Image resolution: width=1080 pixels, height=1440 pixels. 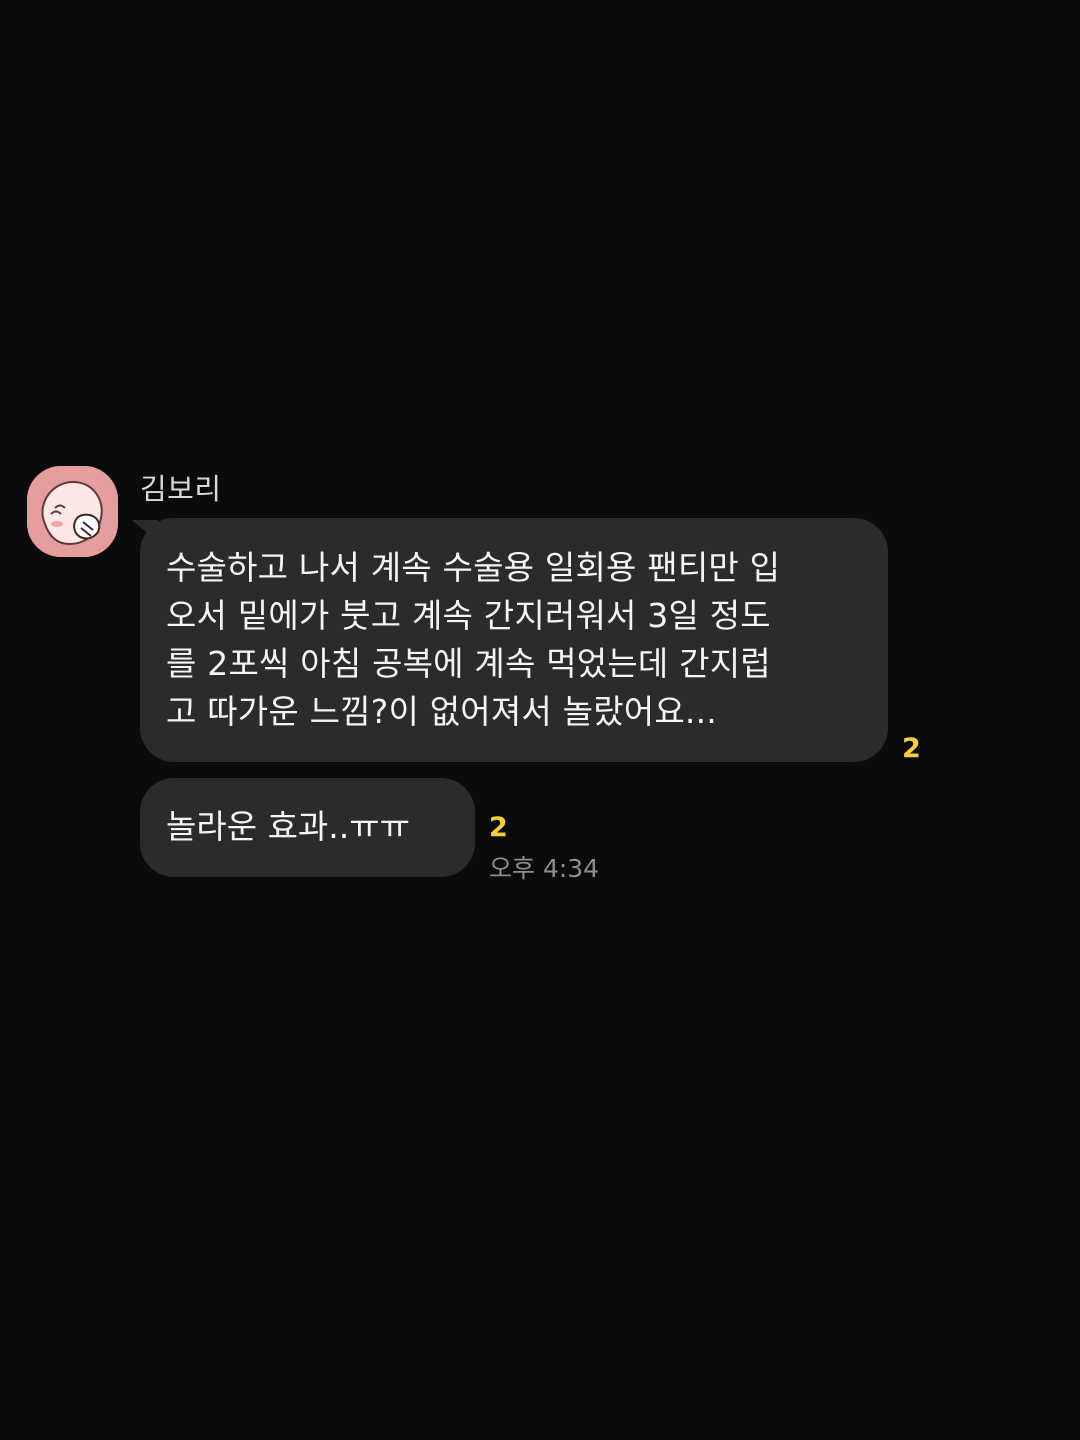 I want to click on peach-character-avatar-icon, so click(x=72, y=511).